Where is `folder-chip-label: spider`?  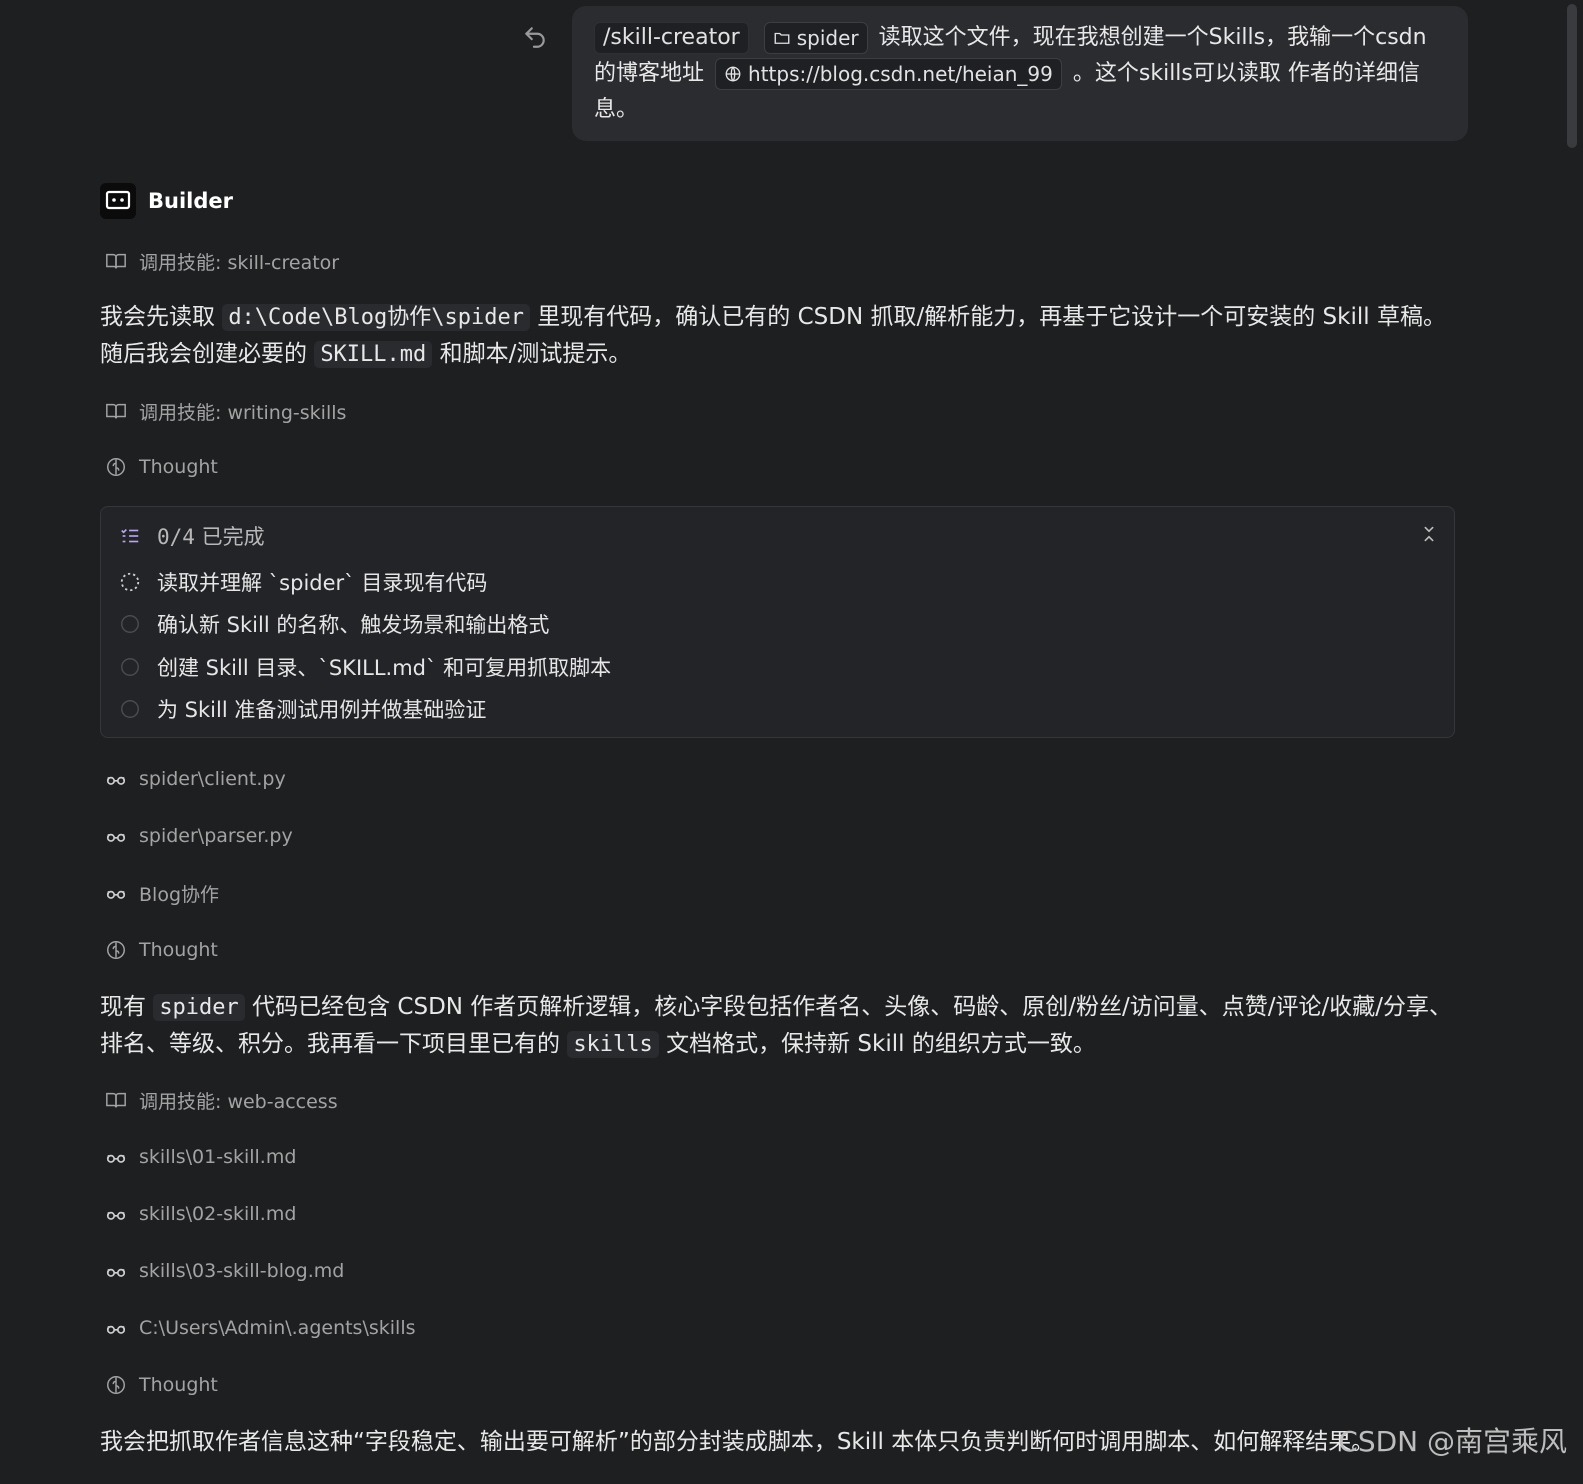
folder-chip-label: spider is located at coordinates (827, 38).